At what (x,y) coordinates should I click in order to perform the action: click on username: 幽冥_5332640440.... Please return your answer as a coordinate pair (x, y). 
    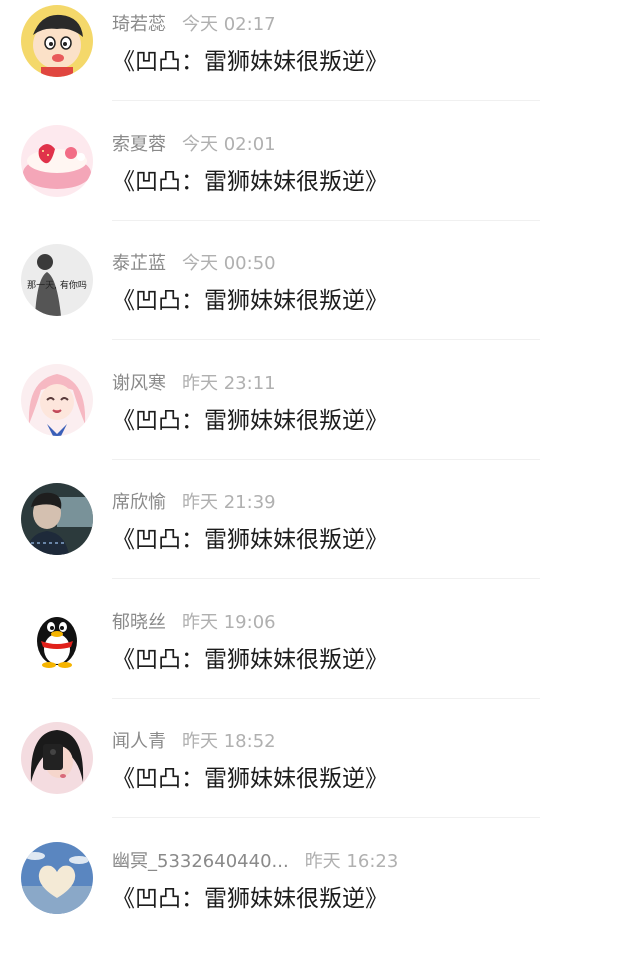
    Looking at the image, I should click on (200, 861).